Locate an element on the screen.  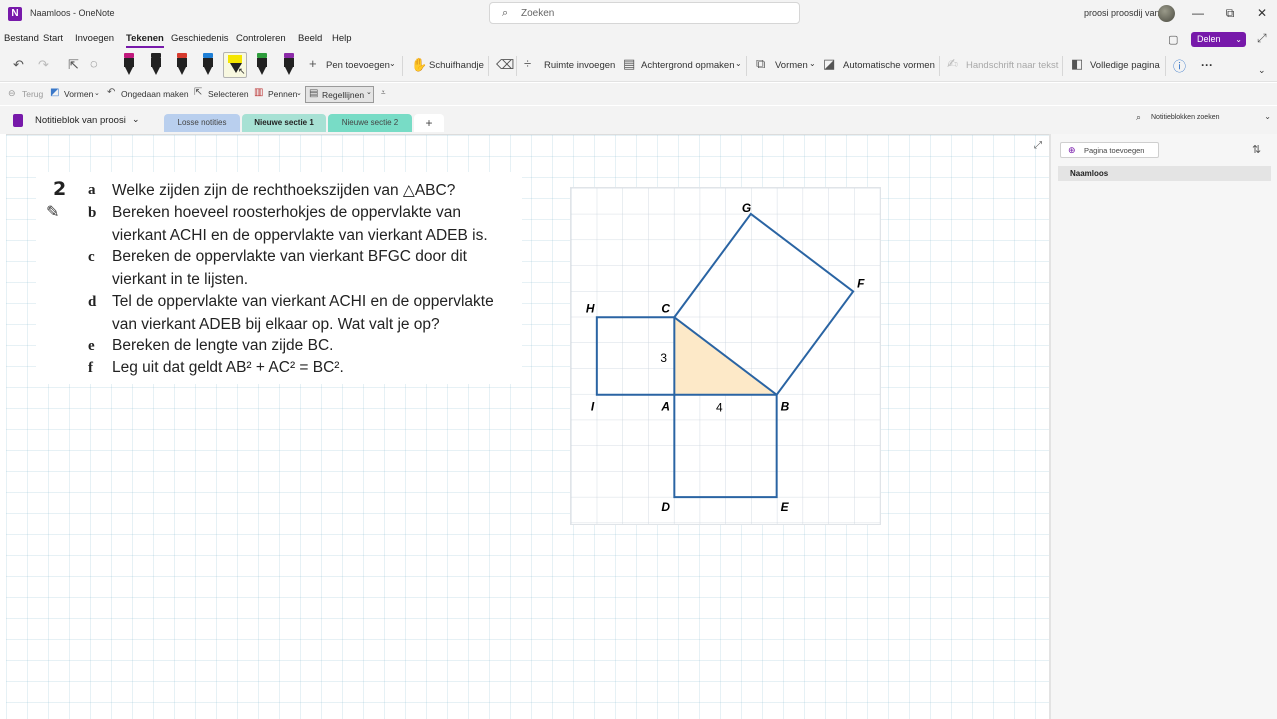
search-input: ⌕ Zoeken is located at coordinates (644, 13).